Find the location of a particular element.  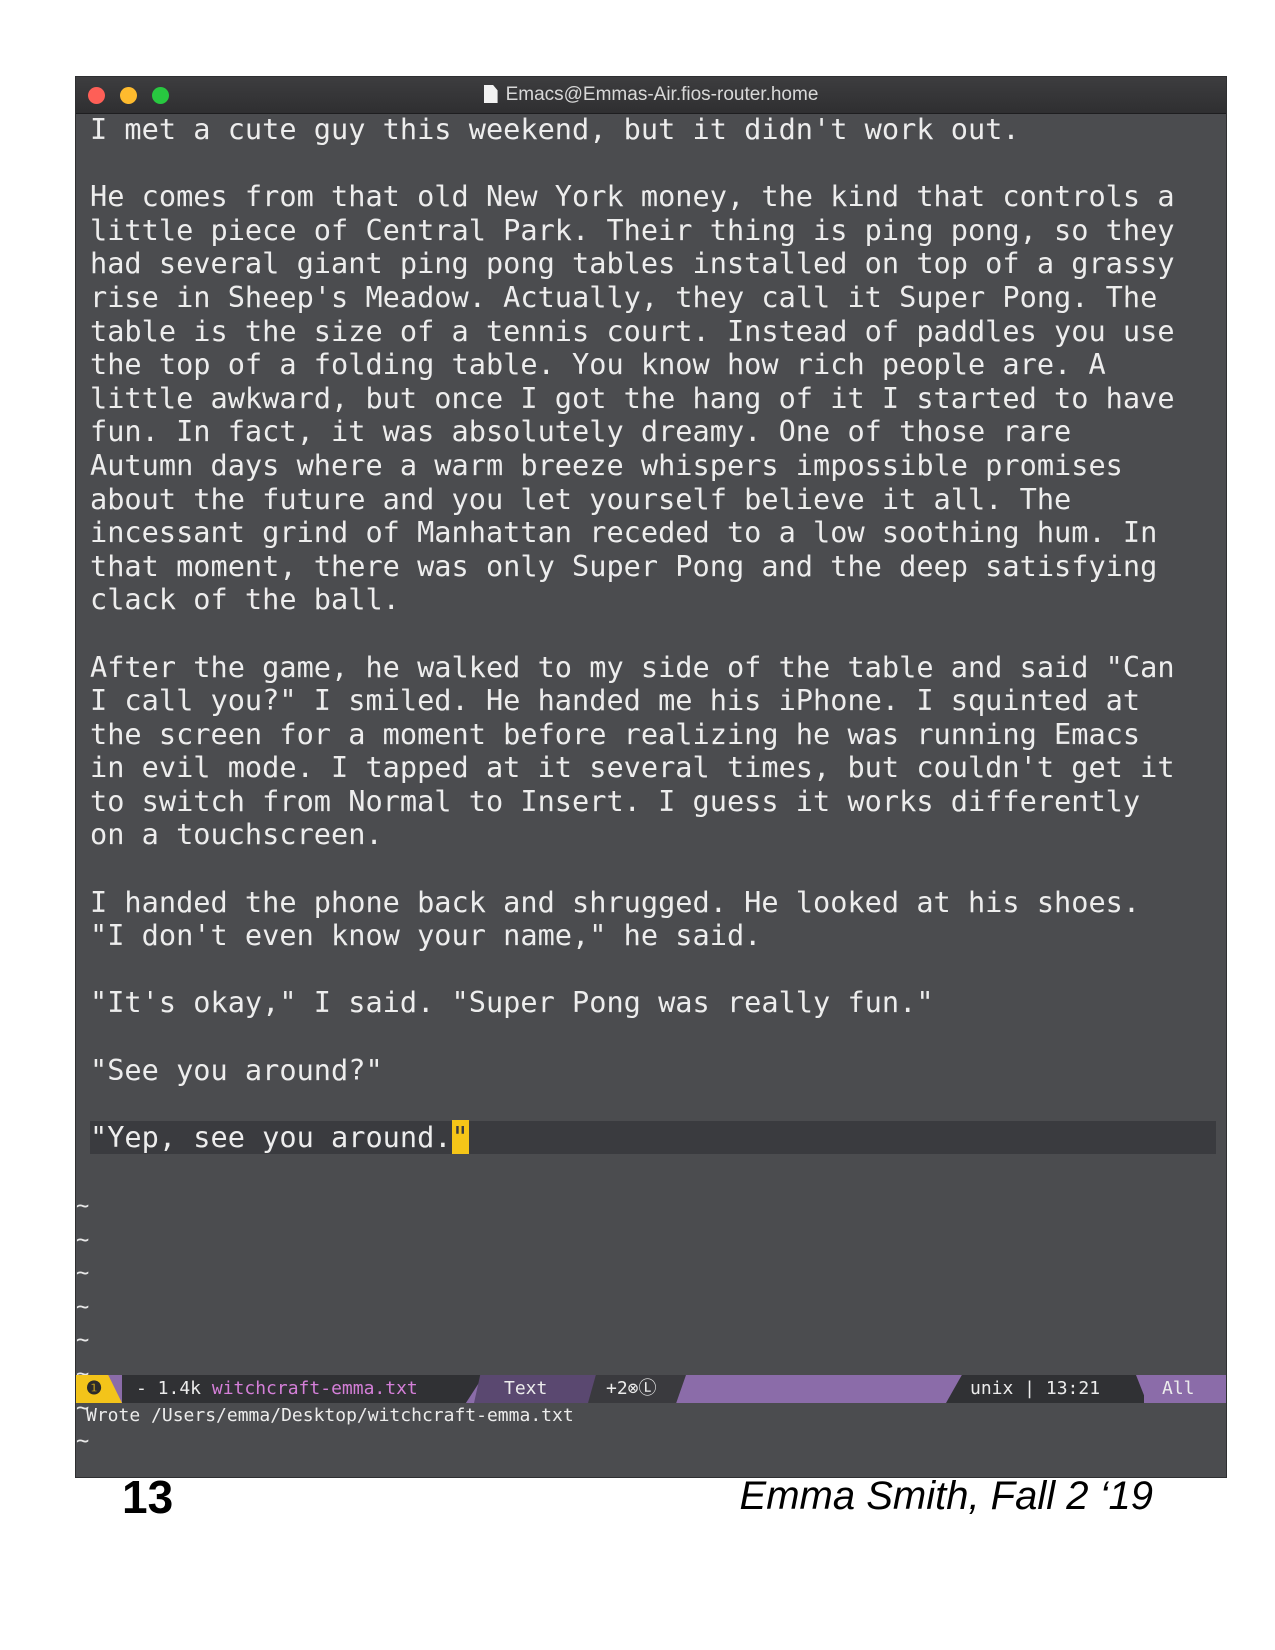

buffer-filename: witchcraft-emma.txt is located at coordinates (314, 1388).